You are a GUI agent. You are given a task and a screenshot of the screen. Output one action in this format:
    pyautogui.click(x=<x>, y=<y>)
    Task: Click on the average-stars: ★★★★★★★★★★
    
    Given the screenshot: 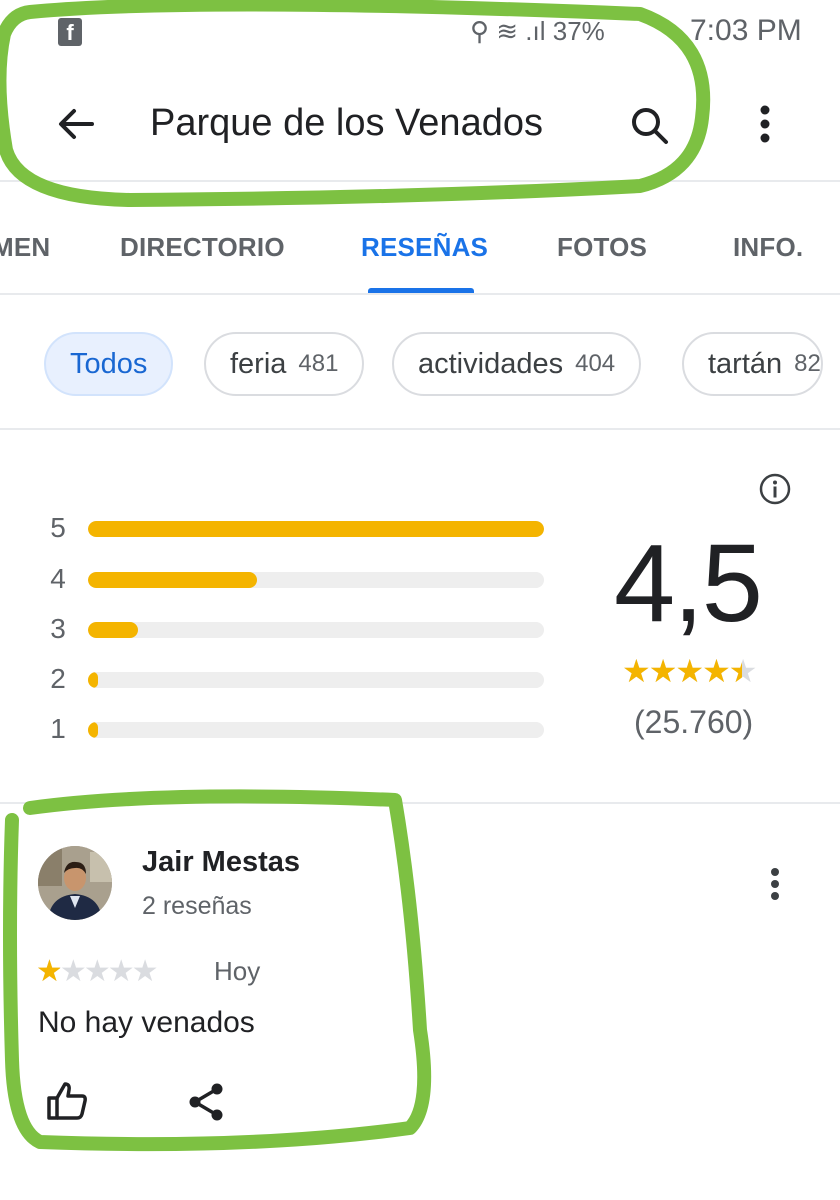 What is the action you would take?
    pyautogui.click(x=690, y=671)
    